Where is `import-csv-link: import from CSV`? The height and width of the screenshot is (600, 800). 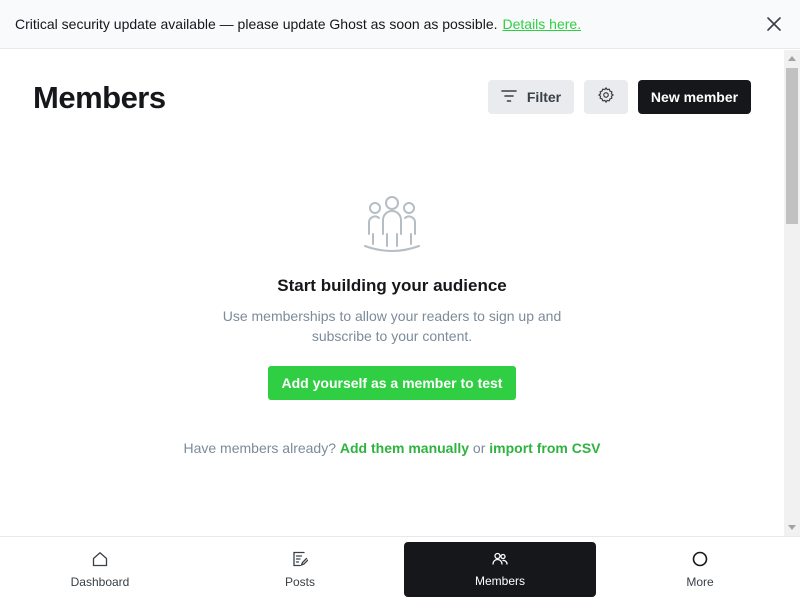
import-csv-link: import from CSV is located at coordinates (544, 448).